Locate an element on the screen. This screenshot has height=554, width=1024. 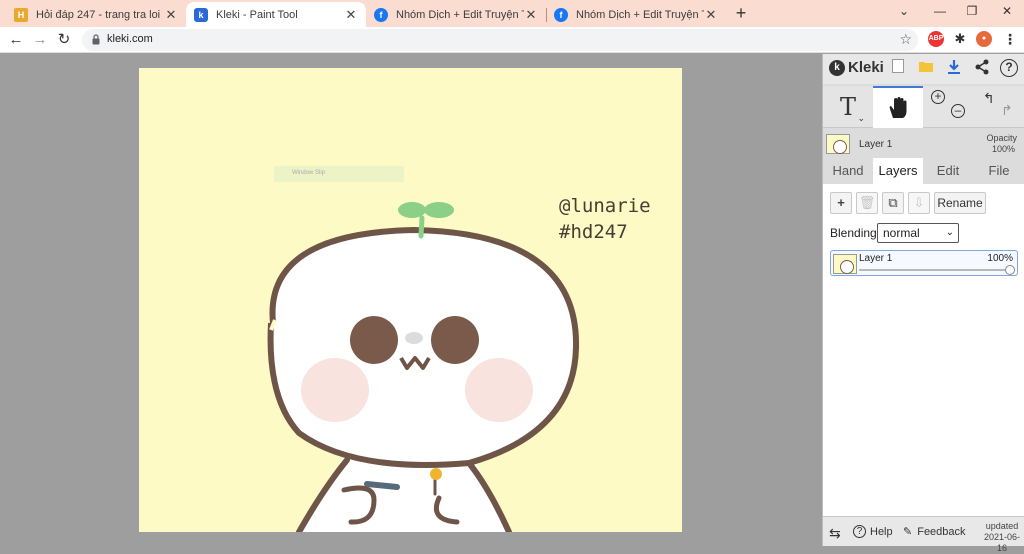
url-text: kleki.com is located at coordinates (130, 39).